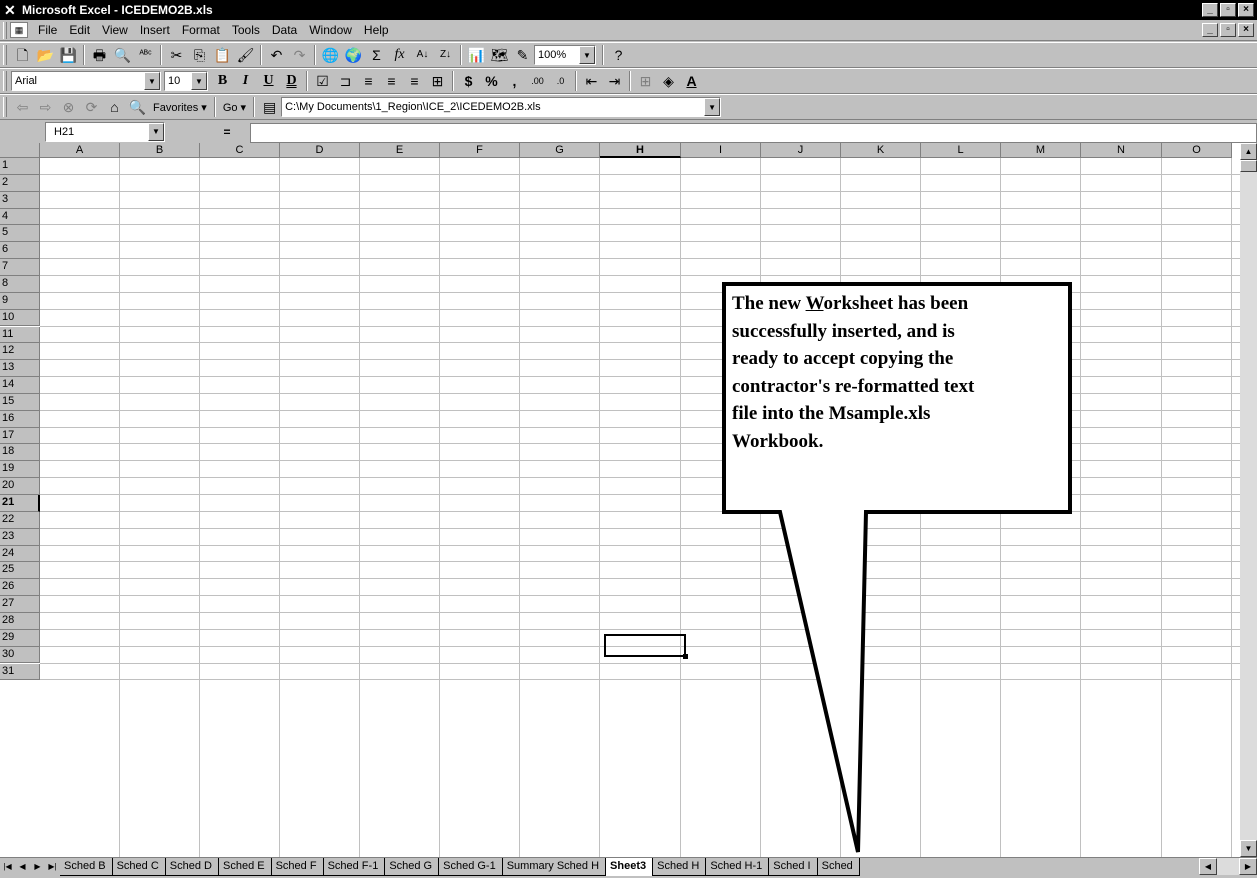 The width and height of the screenshot is (1257, 878). Describe the element at coordinates (20, 267) in the screenshot. I see `row-header-7: 7` at that location.